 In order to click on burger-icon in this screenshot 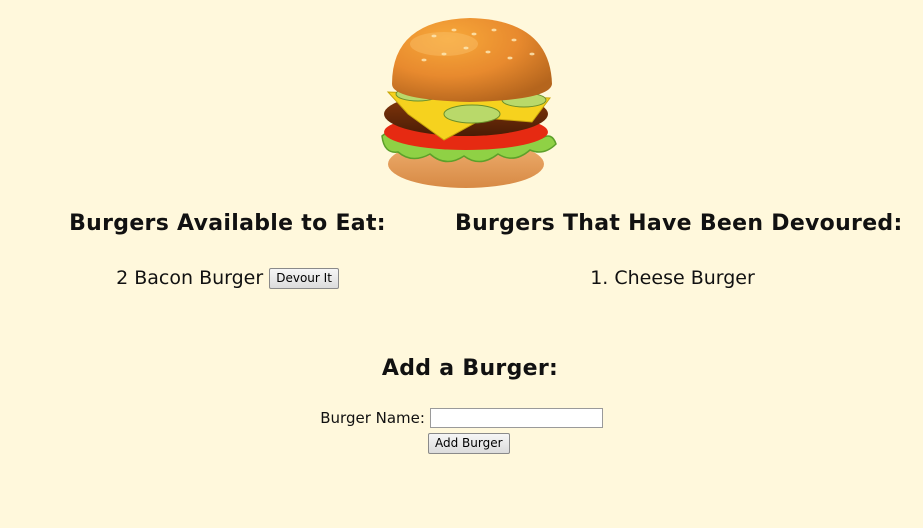, I will do `click(469, 103)`.